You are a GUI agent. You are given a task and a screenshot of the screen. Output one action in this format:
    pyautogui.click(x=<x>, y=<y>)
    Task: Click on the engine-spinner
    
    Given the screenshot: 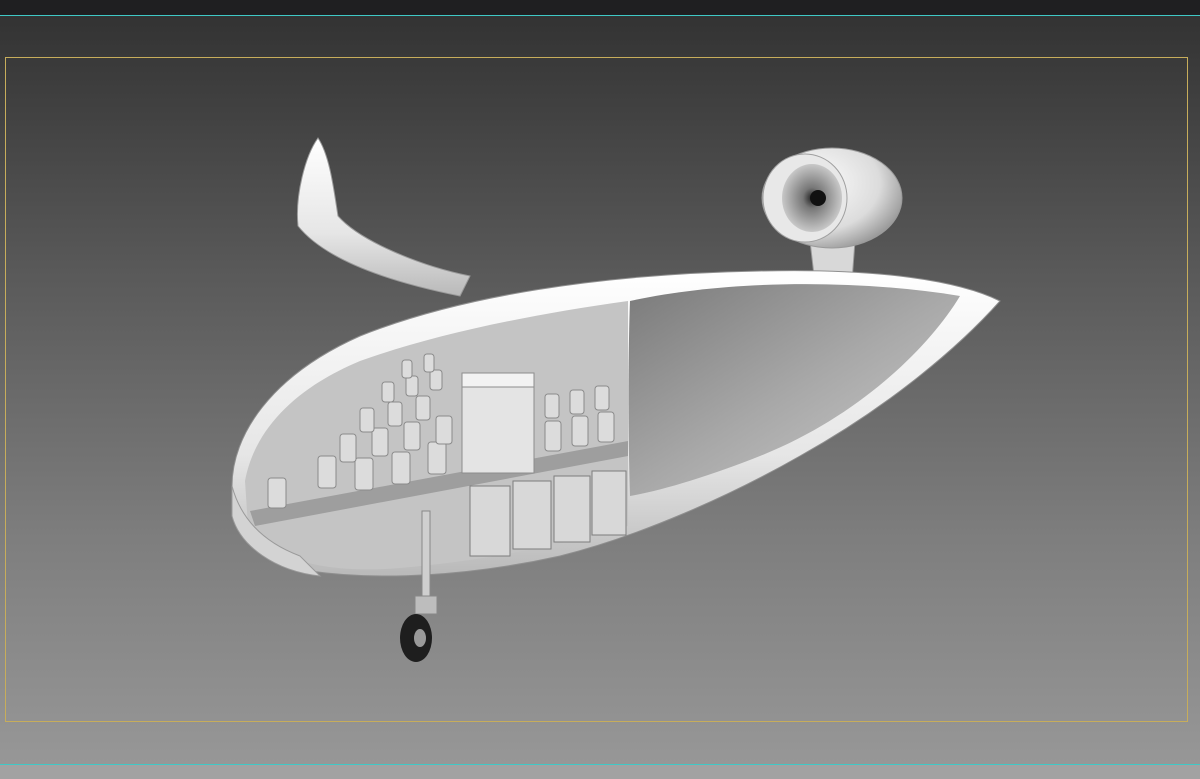 What is the action you would take?
    pyautogui.click(x=818, y=198)
    